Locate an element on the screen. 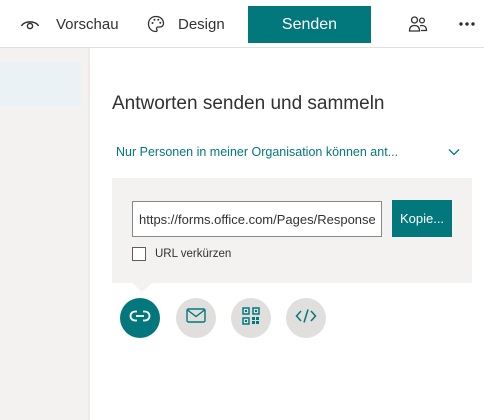 This screenshot has height=420, width=484. share-email-button is located at coordinates (196, 318).